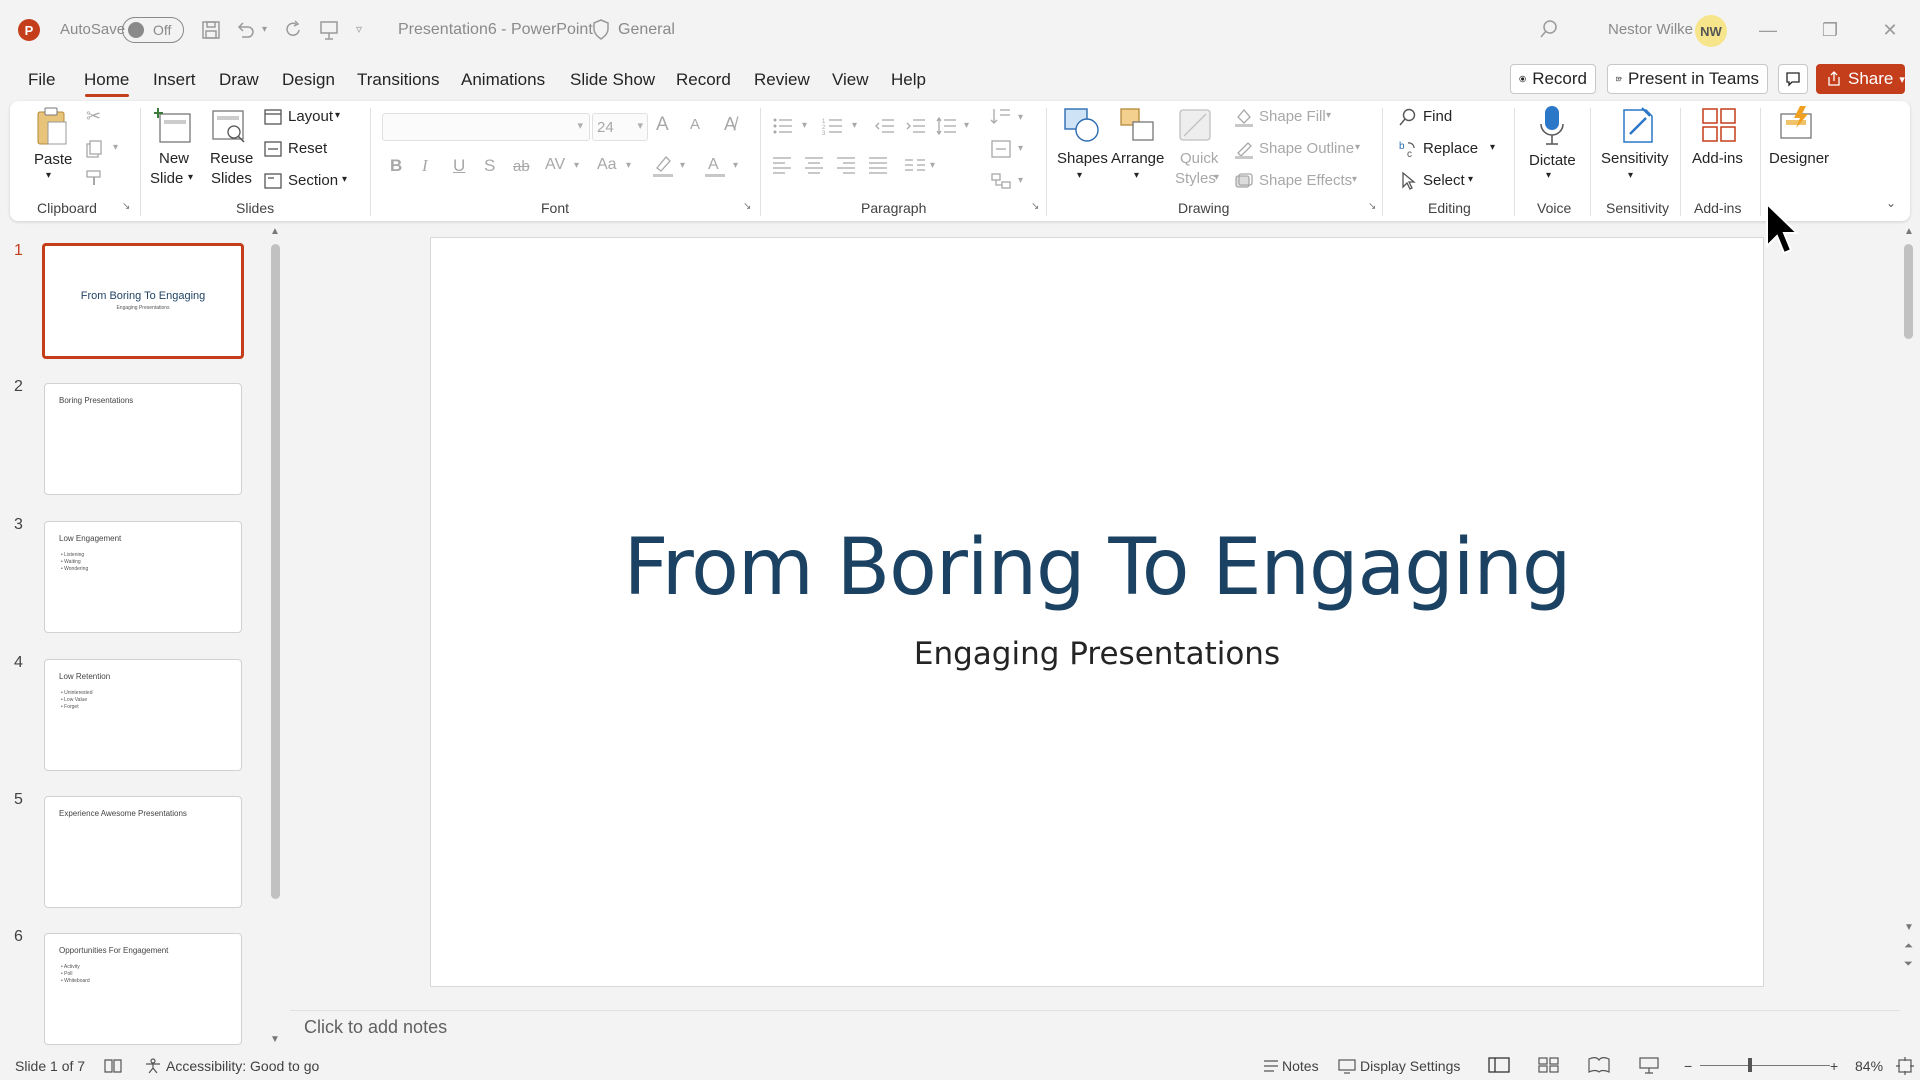  What do you see at coordinates (1244, 181) in the screenshot?
I see `shape-effects-icon` at bounding box center [1244, 181].